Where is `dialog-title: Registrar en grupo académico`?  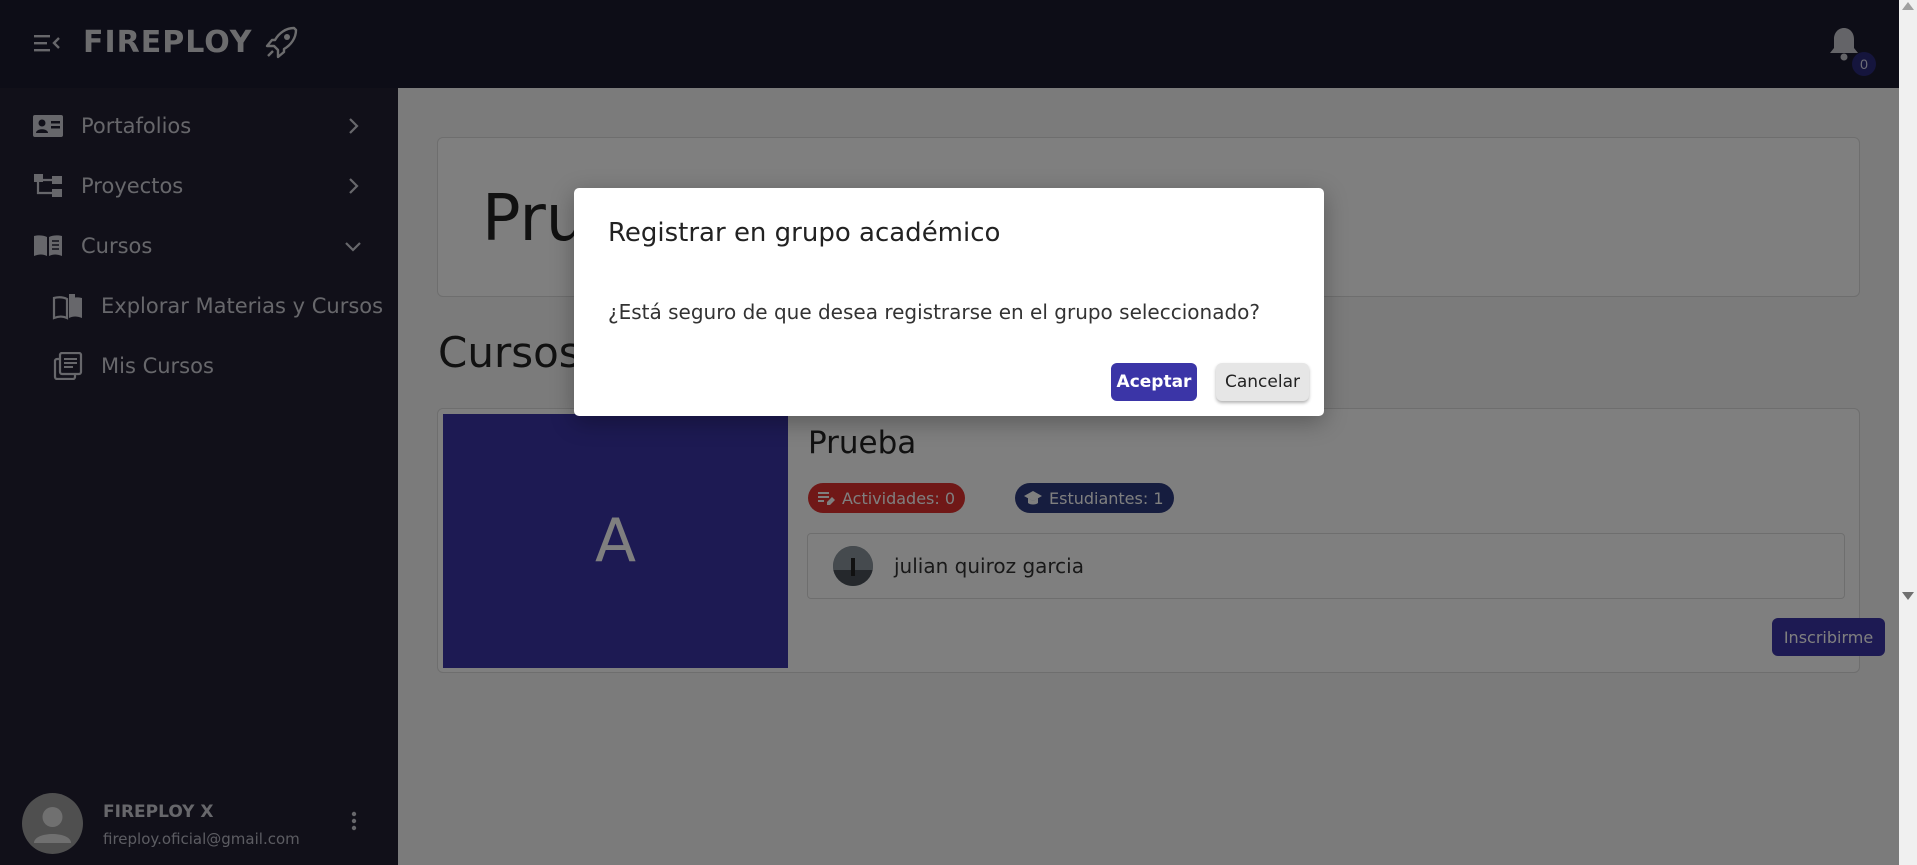
dialog-title: Registrar en grupo académico is located at coordinates (804, 233).